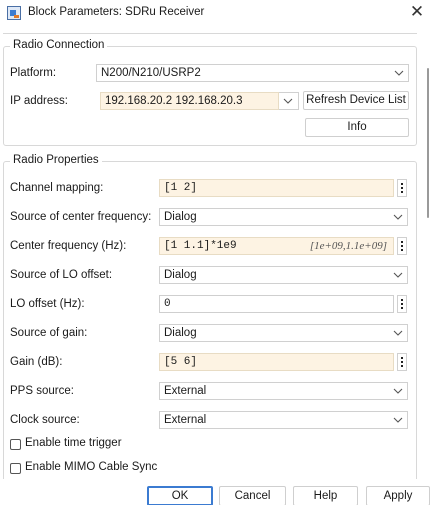  Describe the element at coordinates (59, 45) in the screenshot. I see `group-title-radio-connection: Radio Connection` at that location.